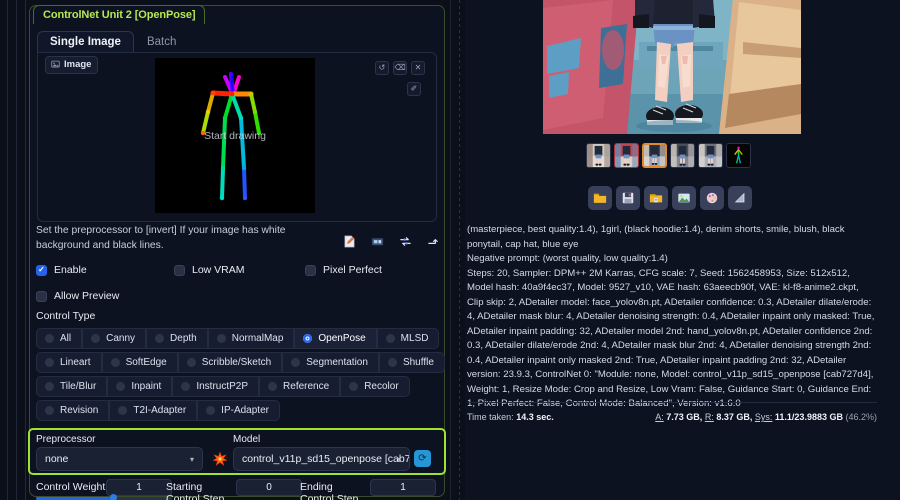  I want to click on control-type-scribble-sketch: Scribble/Sketch, so click(230, 362).